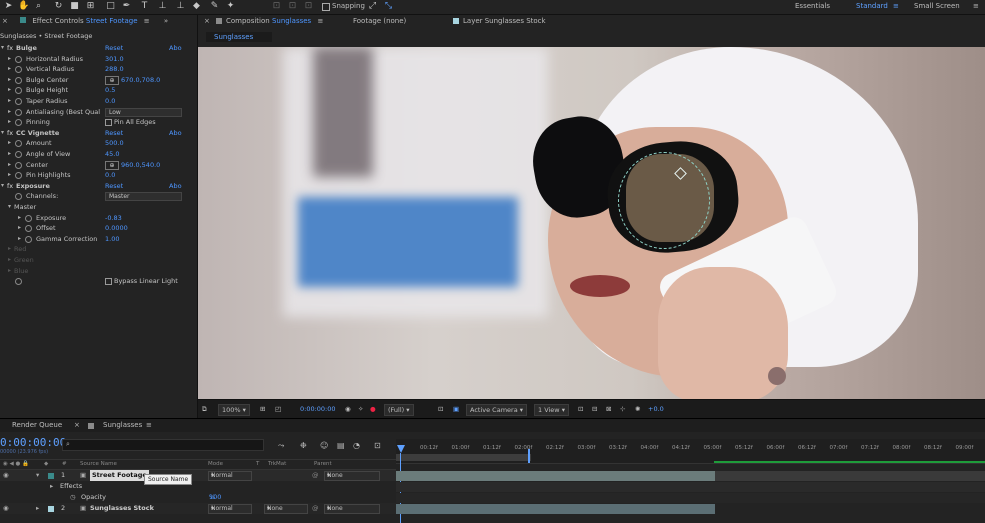 This screenshot has height=523, width=985. What do you see at coordinates (388, 6) in the screenshot?
I see `snap-feature-icon: ⤡` at bounding box center [388, 6].